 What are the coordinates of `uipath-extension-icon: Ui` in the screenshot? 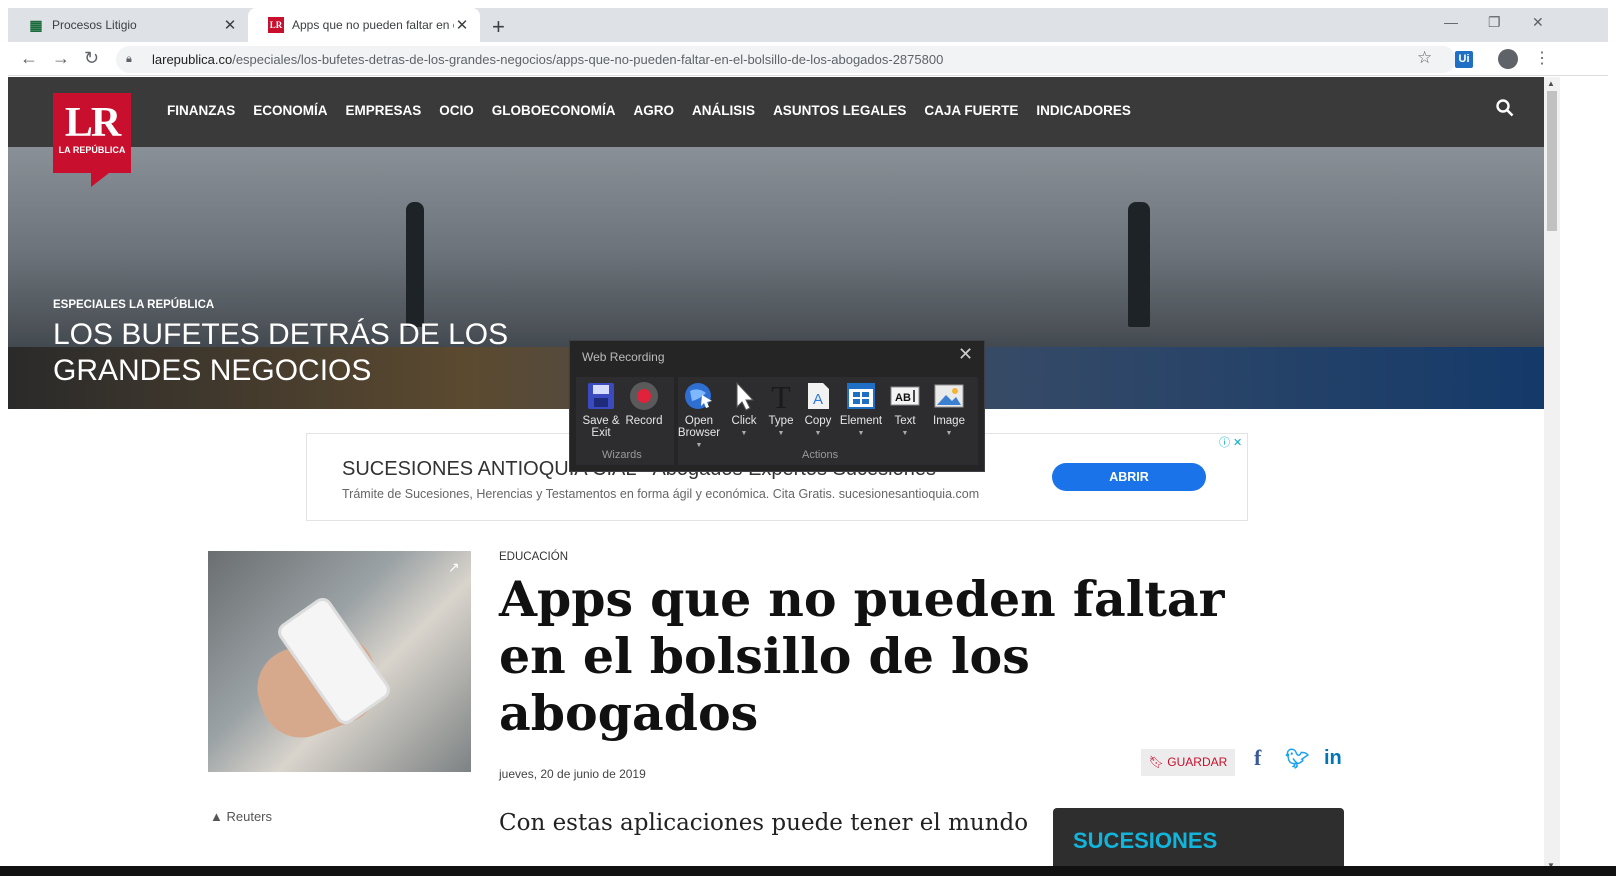 It's located at (1464, 59).